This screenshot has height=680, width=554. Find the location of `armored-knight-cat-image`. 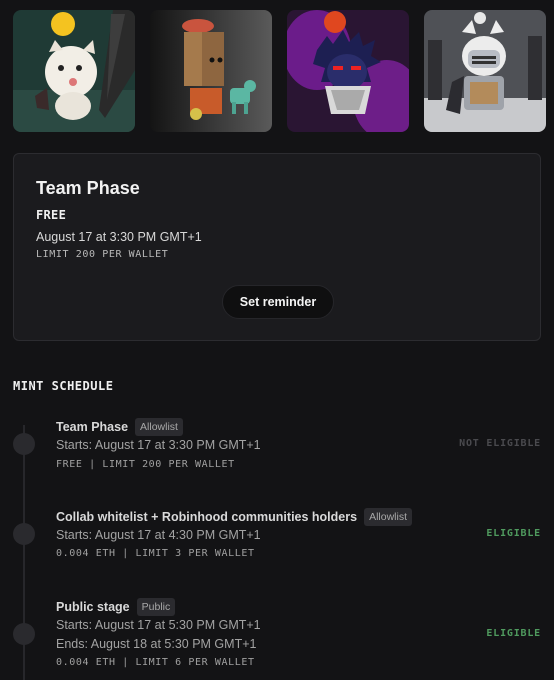

armored-knight-cat-image is located at coordinates (485, 71).